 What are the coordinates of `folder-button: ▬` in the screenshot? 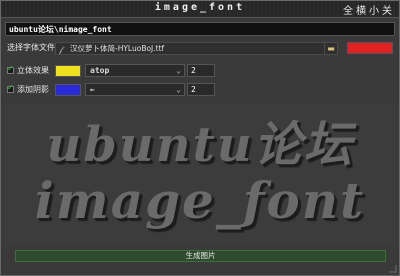 It's located at (331, 48).